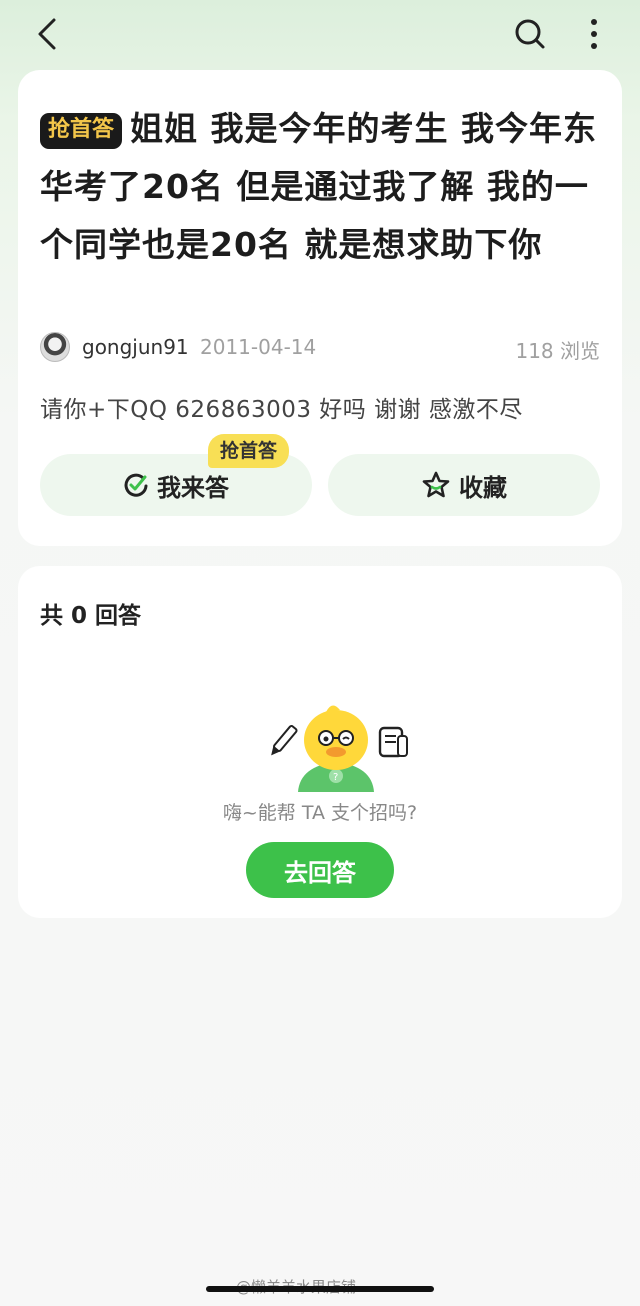  What do you see at coordinates (393, 742) in the screenshot?
I see `note-icon` at bounding box center [393, 742].